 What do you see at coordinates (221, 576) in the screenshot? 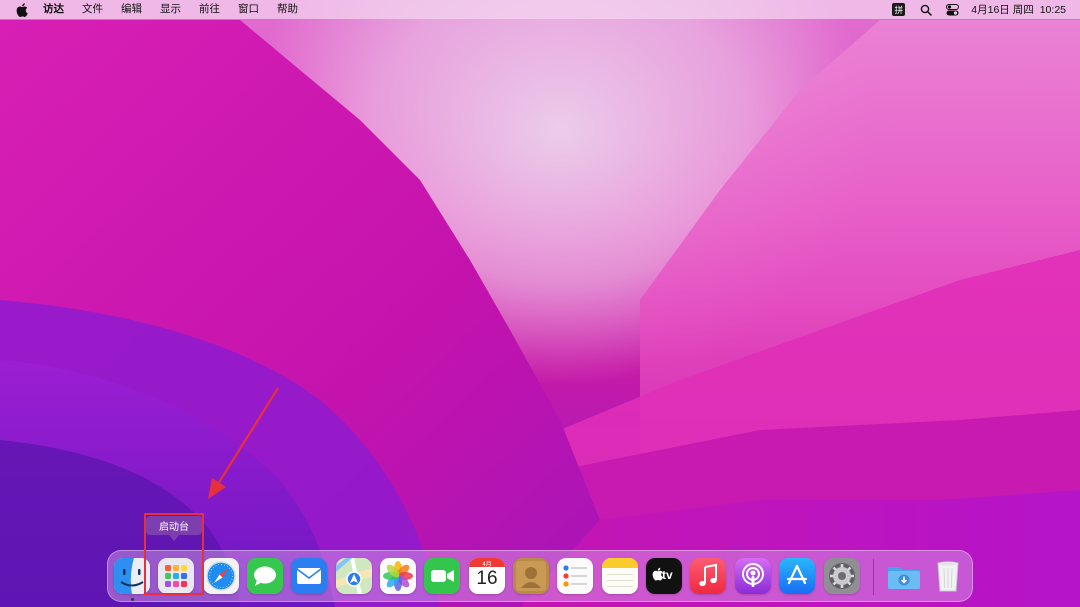
I see `safari-icon` at bounding box center [221, 576].